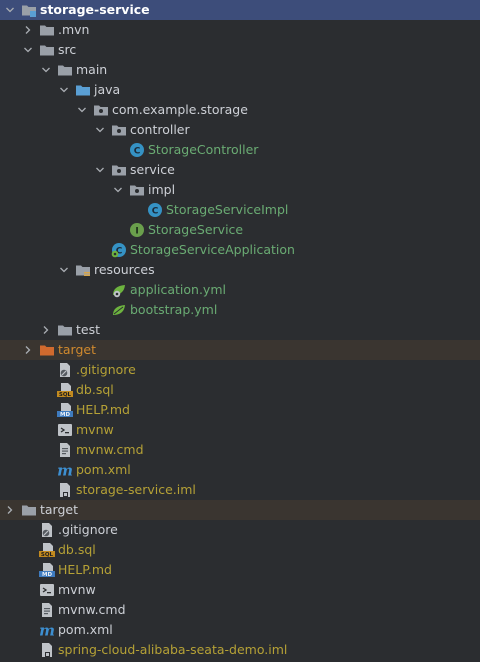  Describe the element at coordinates (240, 270) in the screenshot. I see `tree-row: resources` at that location.